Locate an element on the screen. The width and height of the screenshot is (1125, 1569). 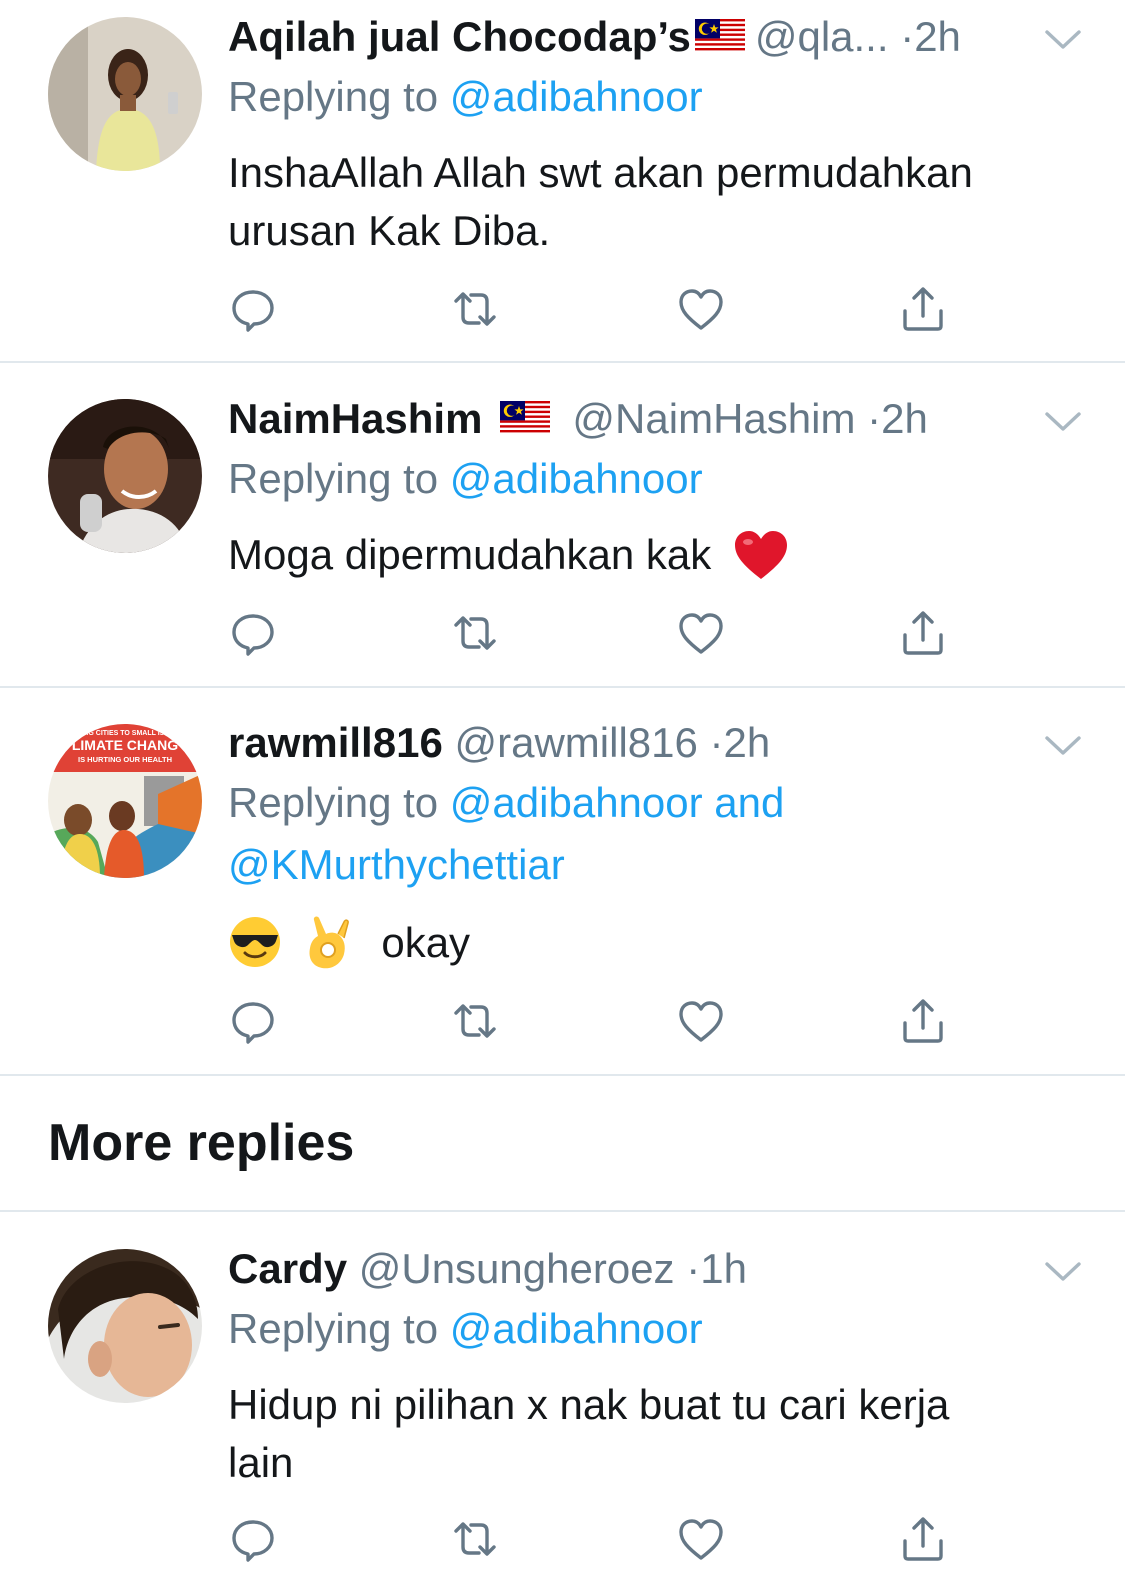
tweet-text: okay is located at coordinates (658, 946).